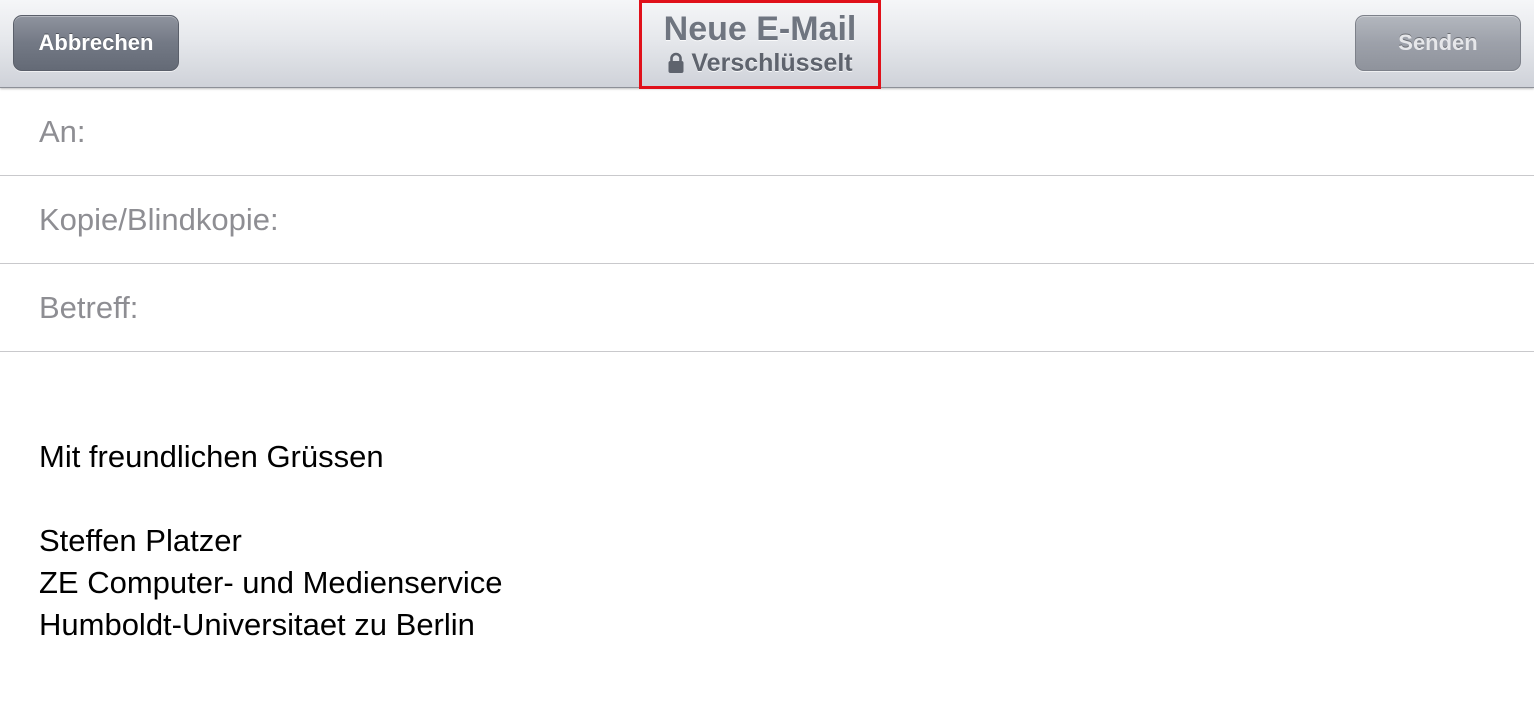 Image resolution: width=1534 pixels, height=711 pixels. I want to click on title-highlight: Neue E-Mail Verschlüsselt, so click(760, 44).